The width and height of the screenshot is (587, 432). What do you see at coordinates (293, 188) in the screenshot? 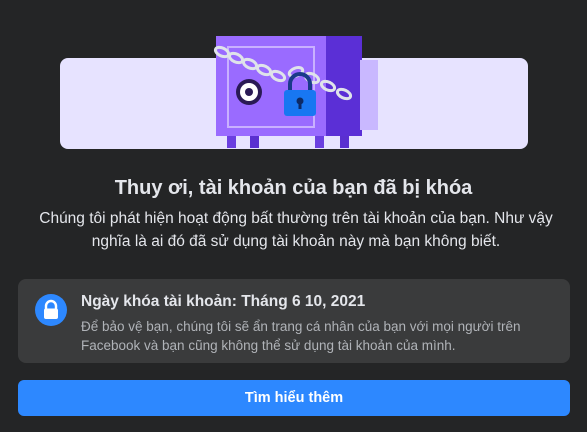
I see `page-title: Thuy ơi, tài khoản của bạn đã bị khóa` at bounding box center [293, 188].